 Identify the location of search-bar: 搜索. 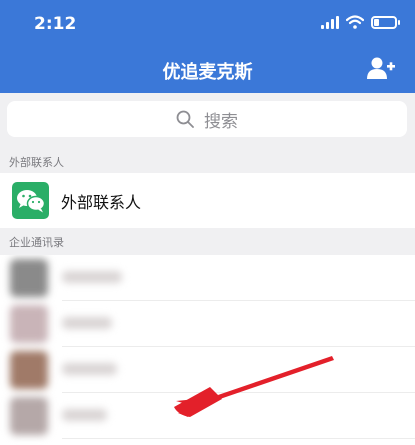
(207, 119).